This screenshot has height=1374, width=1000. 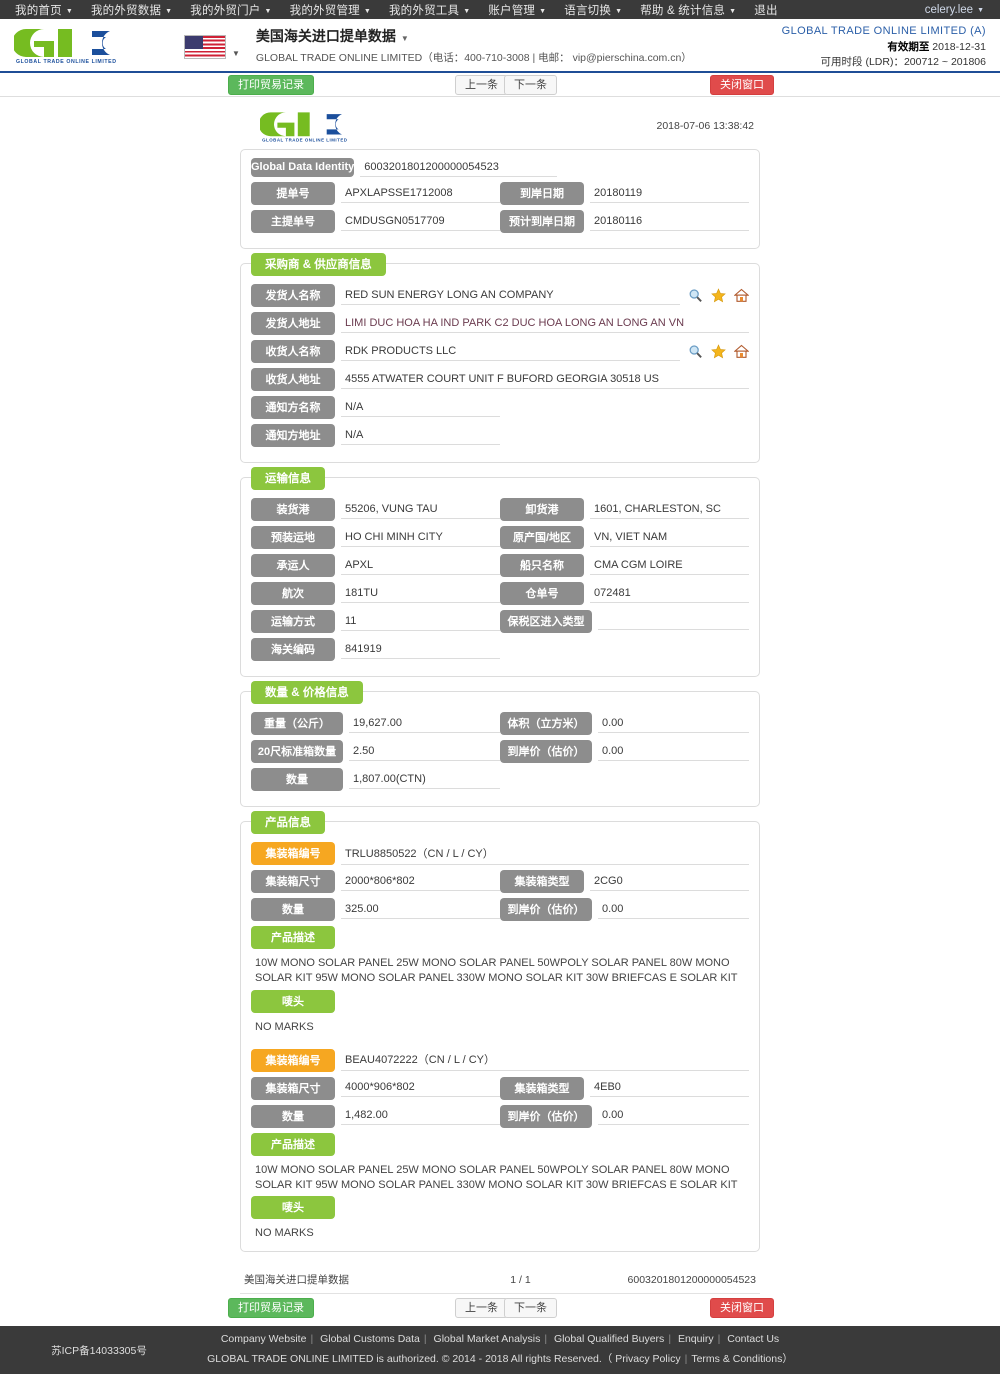 I want to click on footer-link-global-qualified-buyers: Global Qualified Buyers, so click(x=609, y=1339).